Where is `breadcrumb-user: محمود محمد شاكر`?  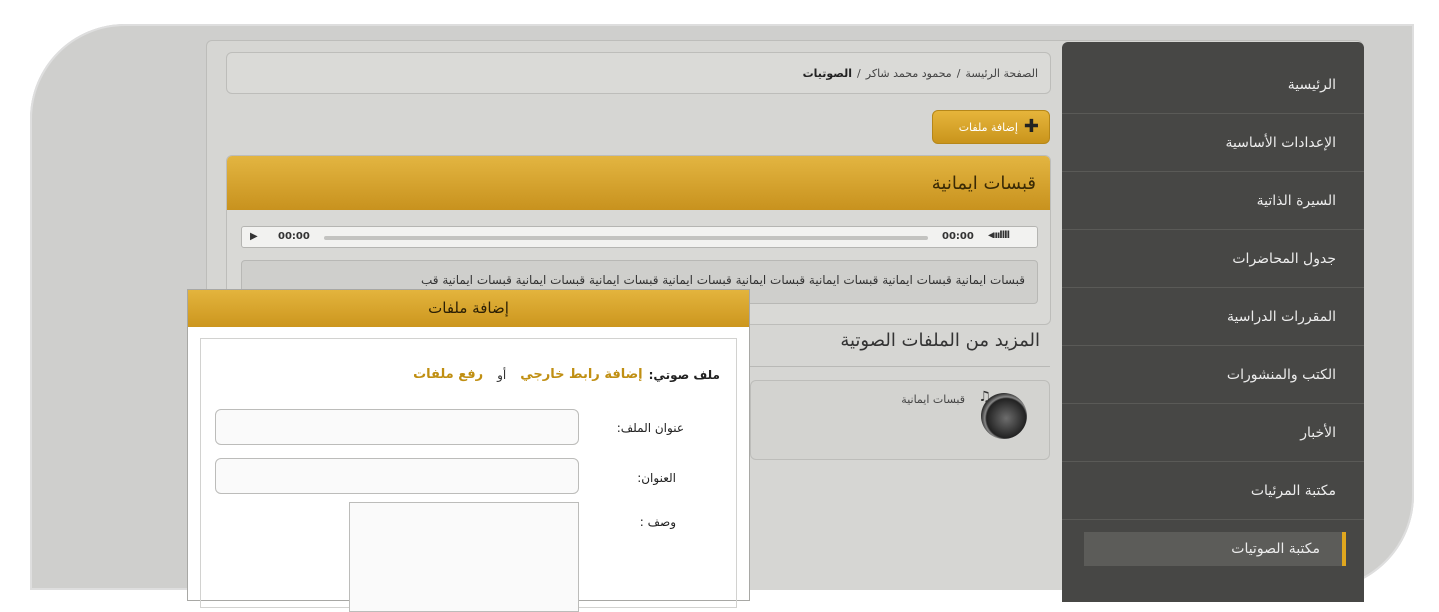
breadcrumb-user: محمود محمد شاكر is located at coordinates (909, 73).